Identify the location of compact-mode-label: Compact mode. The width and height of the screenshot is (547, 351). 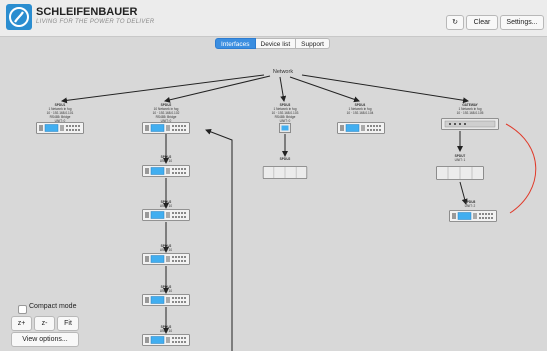
(53, 306).